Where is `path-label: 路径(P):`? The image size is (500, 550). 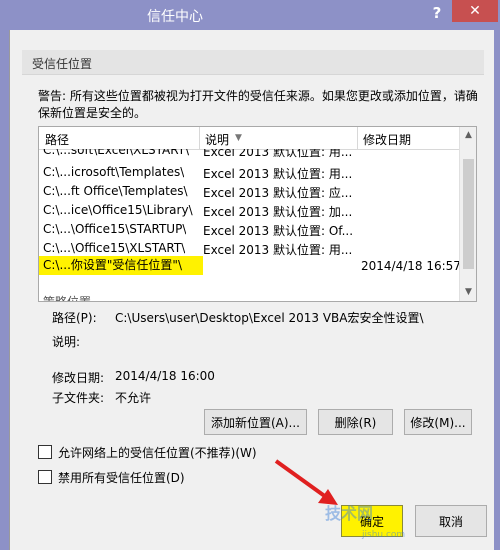 path-label: 路径(P): is located at coordinates (74, 318).